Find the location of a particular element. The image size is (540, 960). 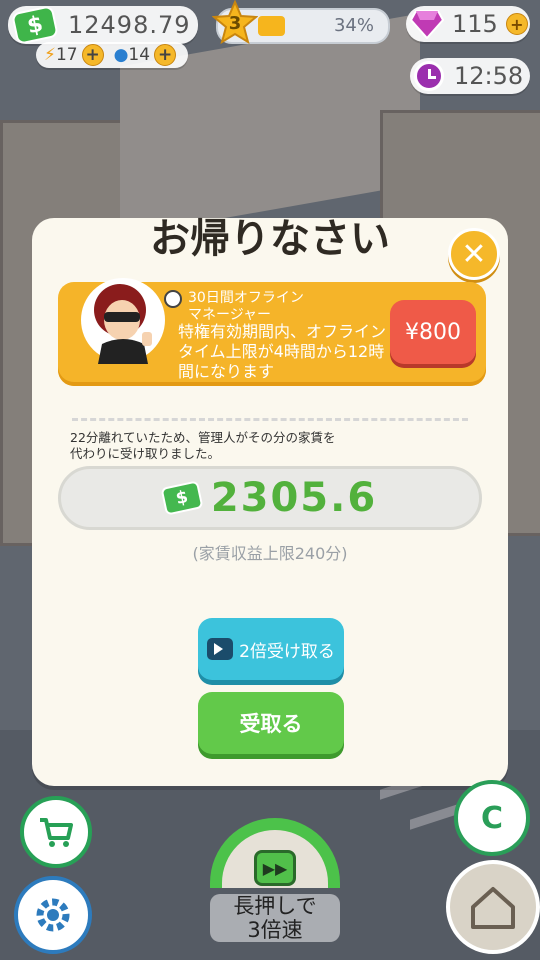

gem-counter: 115 + is located at coordinates (468, 24).